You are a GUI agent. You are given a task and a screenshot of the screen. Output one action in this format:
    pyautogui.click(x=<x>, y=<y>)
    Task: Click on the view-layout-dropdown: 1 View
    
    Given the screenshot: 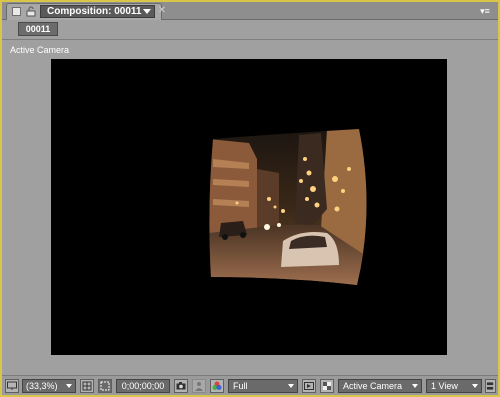 What is the action you would take?
    pyautogui.click(x=454, y=386)
    